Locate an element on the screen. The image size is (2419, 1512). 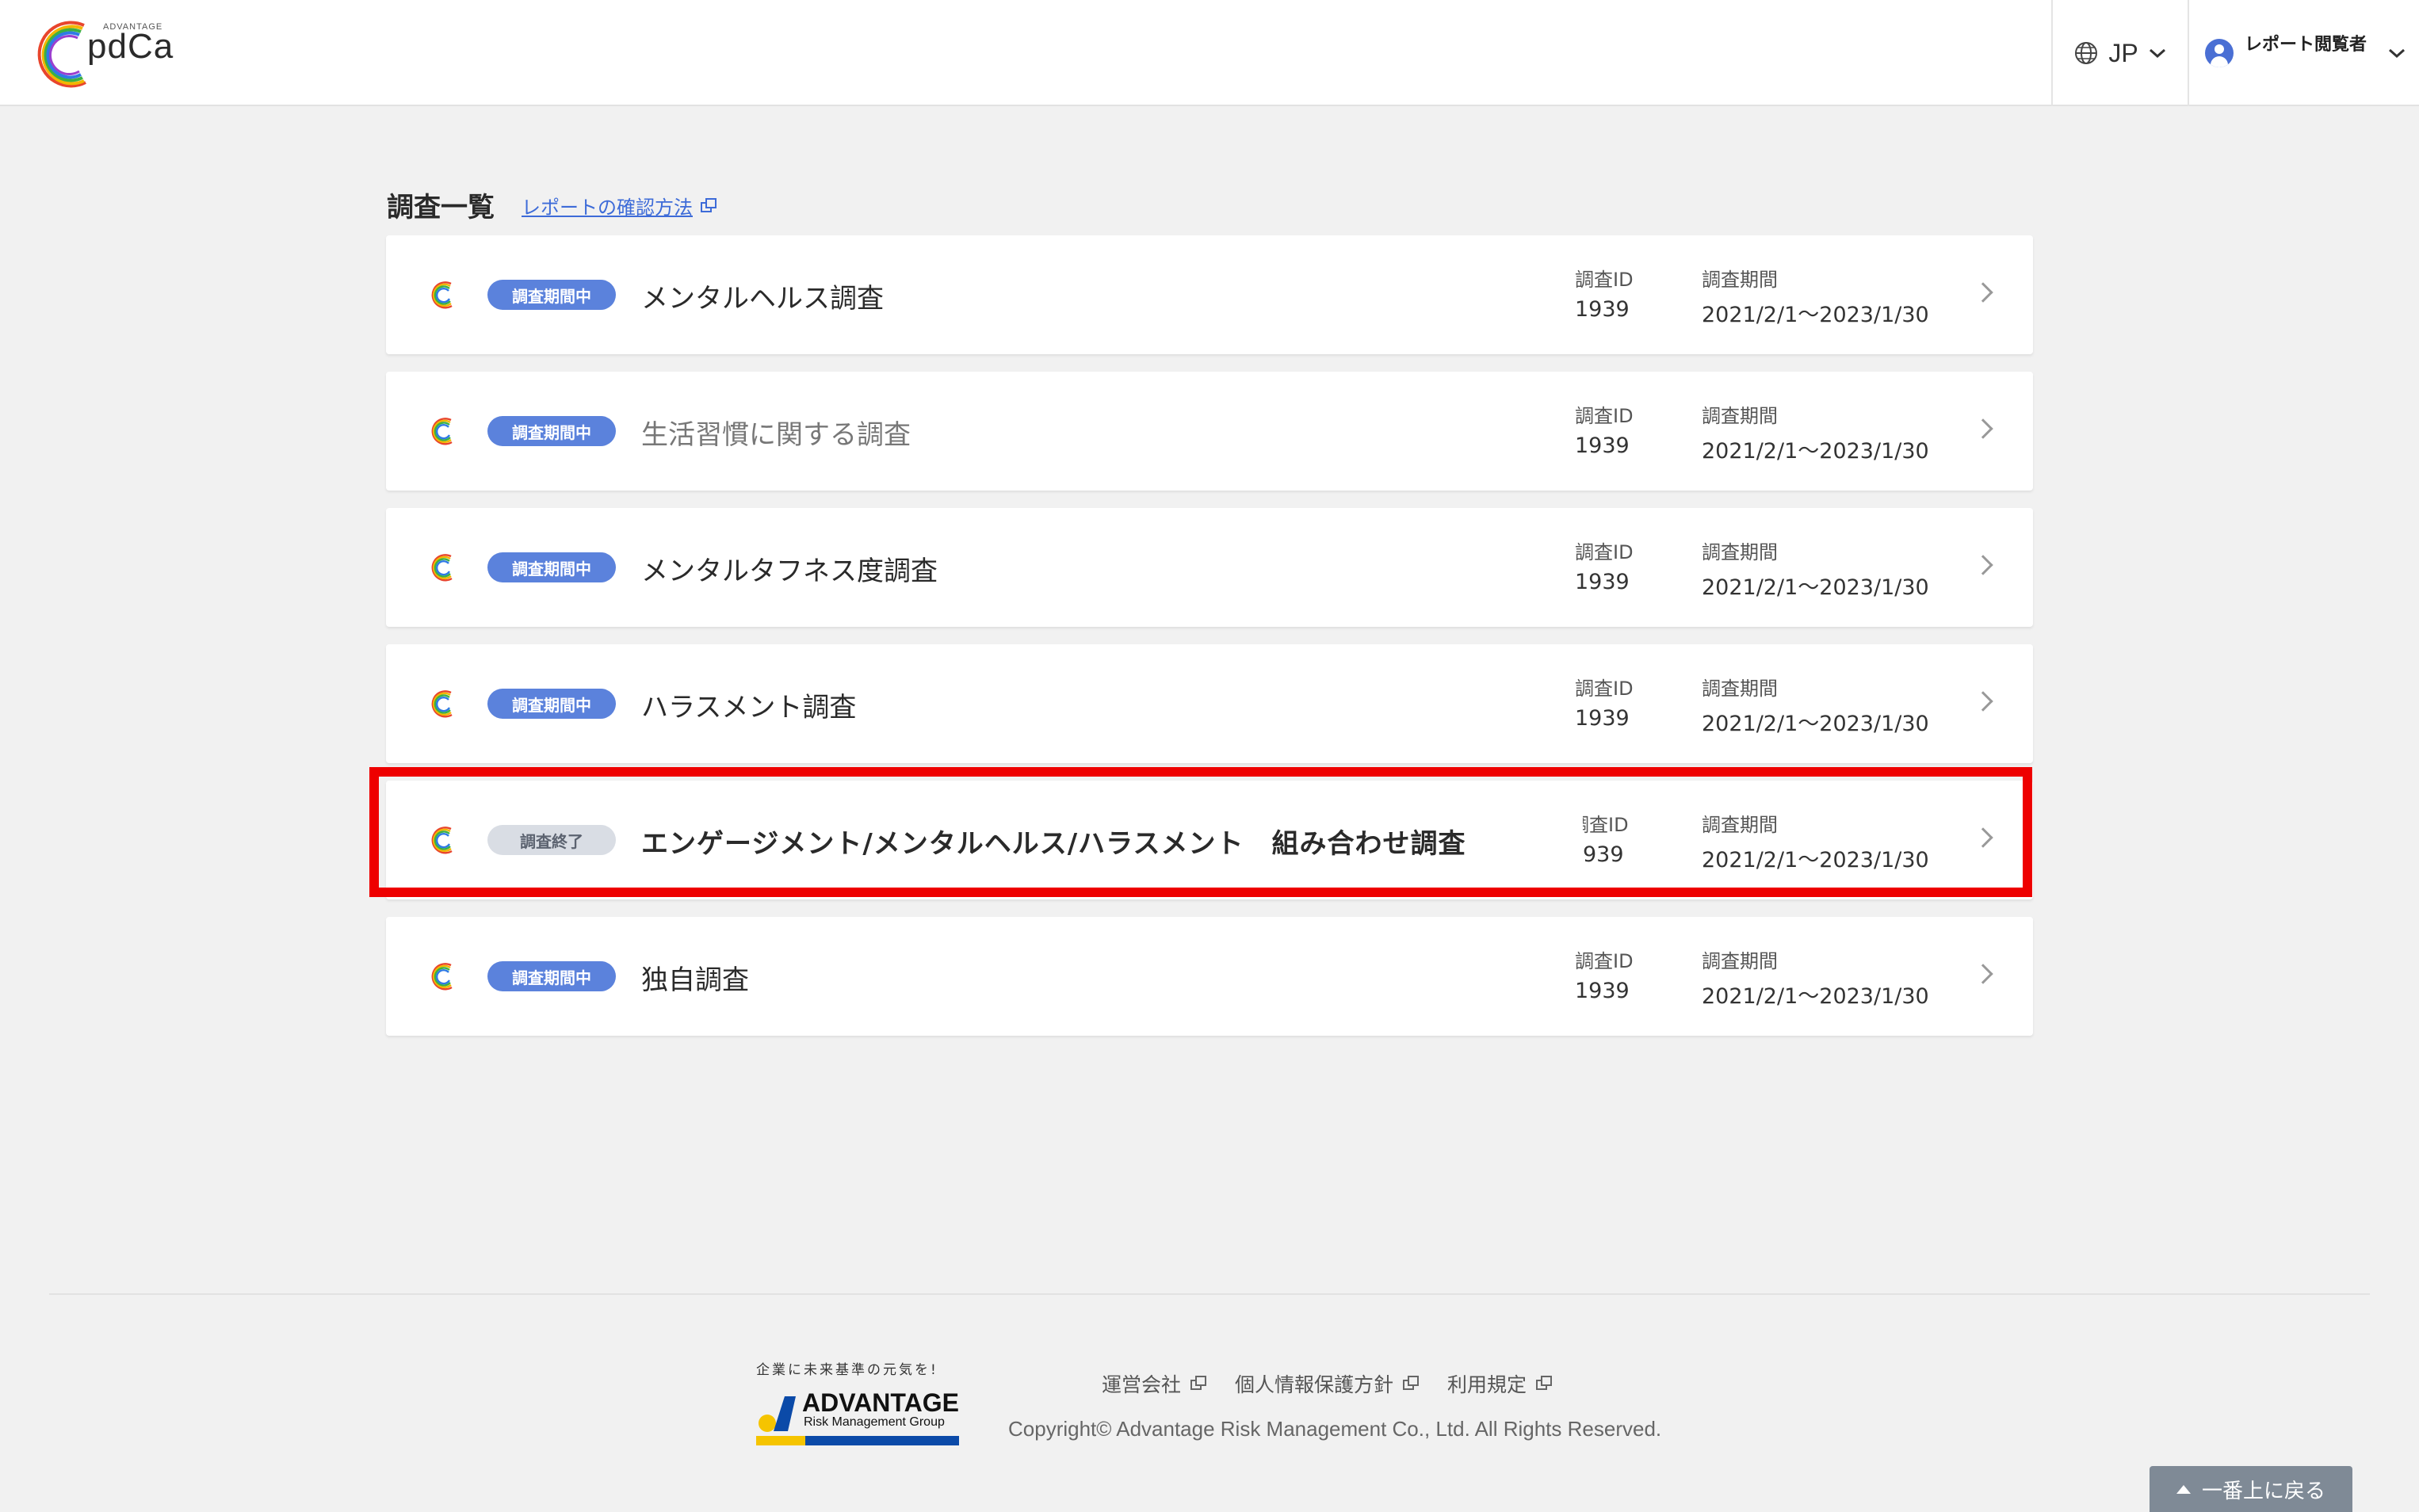
survey-title: エンゲージメント/メンタルヘルス/ハラスメント 組み合わせ調査 is located at coordinates (1053, 844).